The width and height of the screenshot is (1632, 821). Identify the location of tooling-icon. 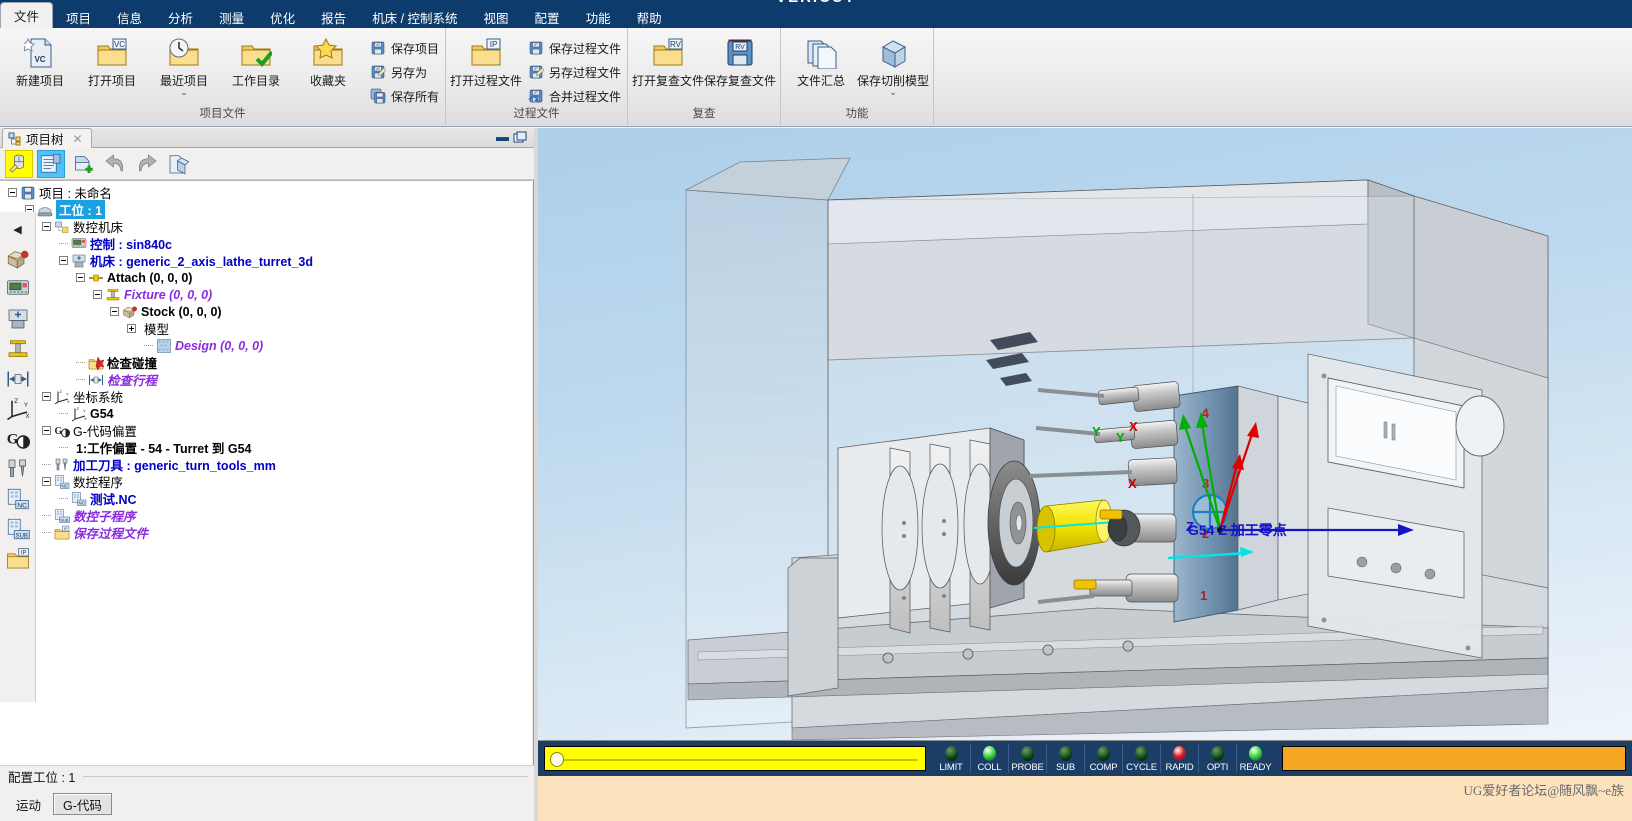
(18, 469).